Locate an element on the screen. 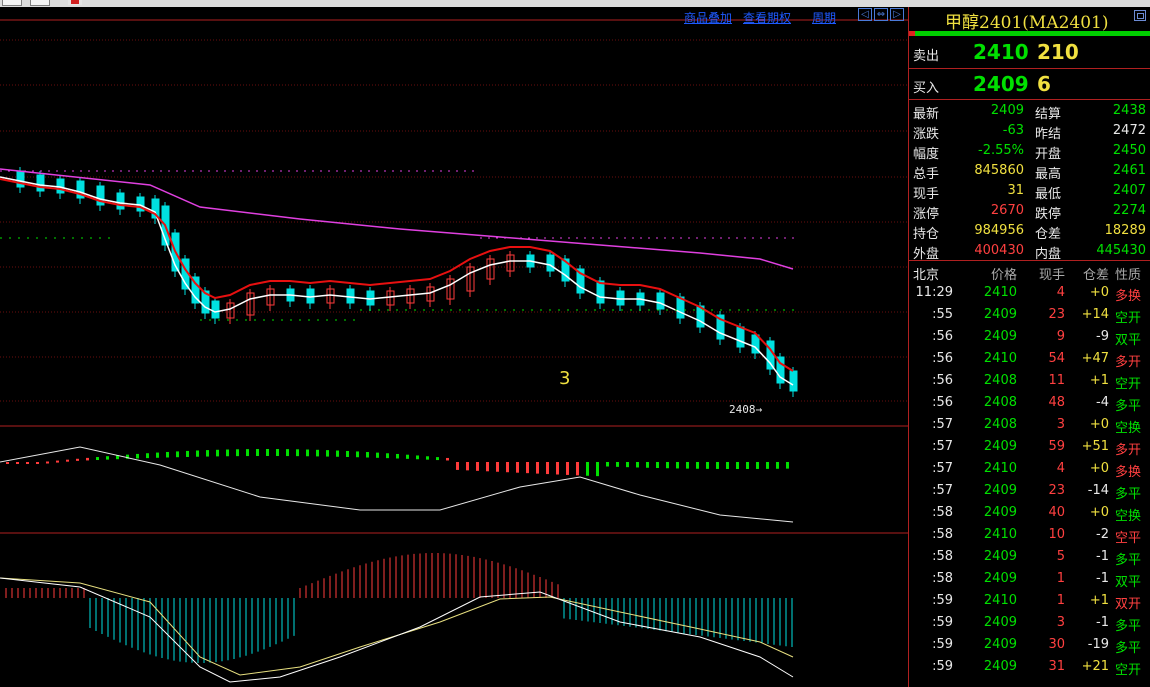 This screenshot has height=687, width=1150. minimize-button is located at coordinates (12, 3).